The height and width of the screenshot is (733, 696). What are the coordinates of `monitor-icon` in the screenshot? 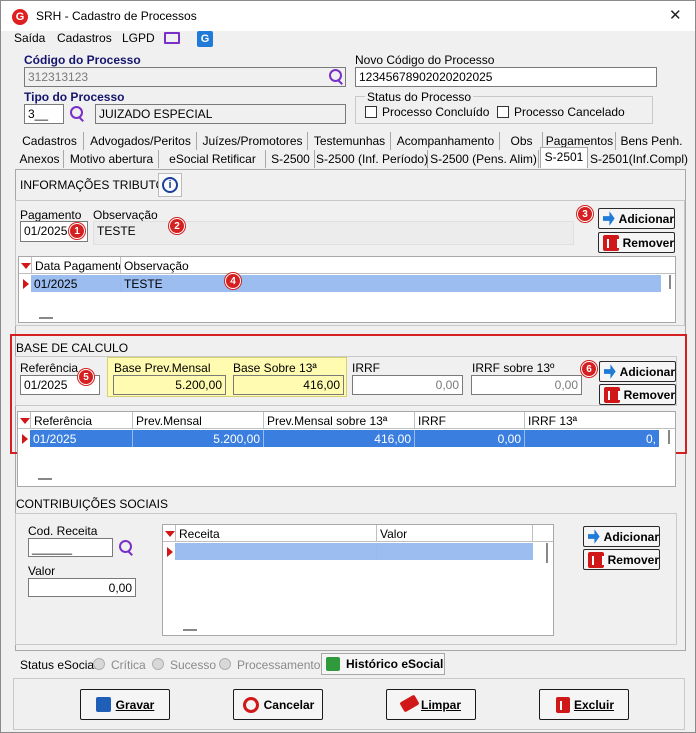 It's located at (172, 38).